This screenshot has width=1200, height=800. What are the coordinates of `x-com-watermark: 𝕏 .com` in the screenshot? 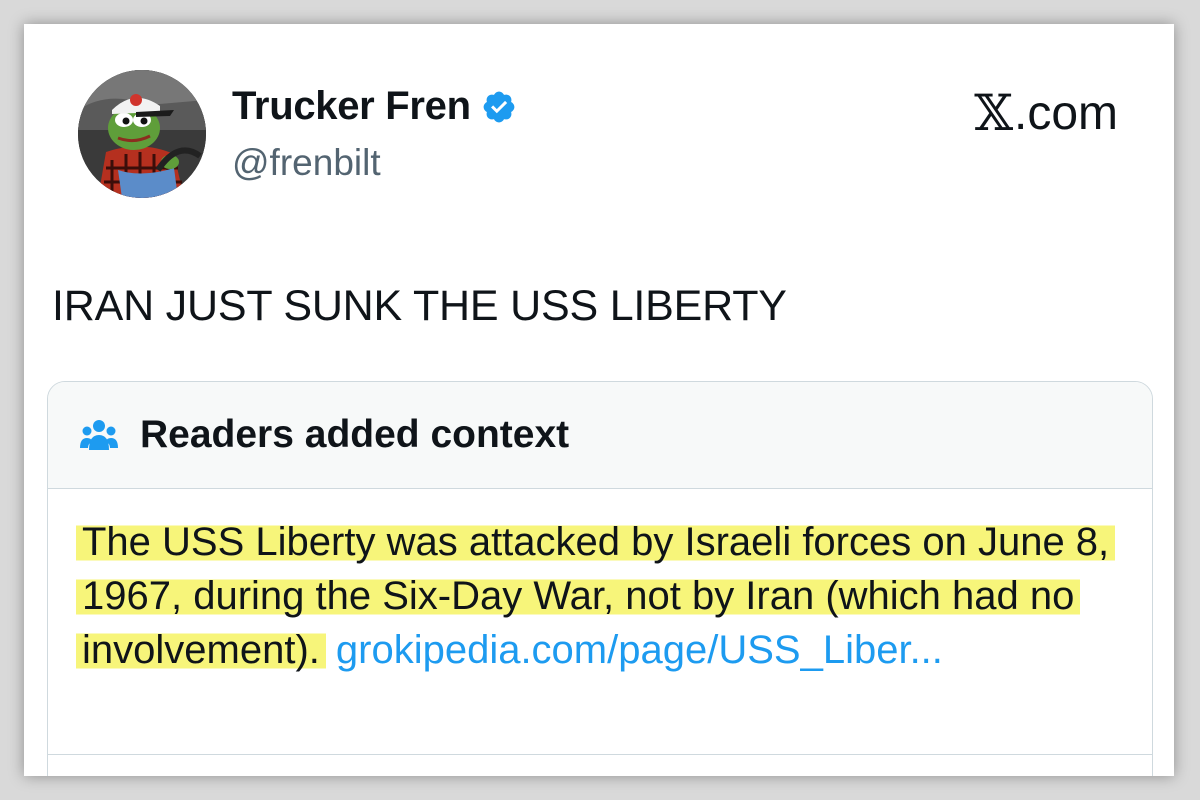 It's located at (1046, 113).